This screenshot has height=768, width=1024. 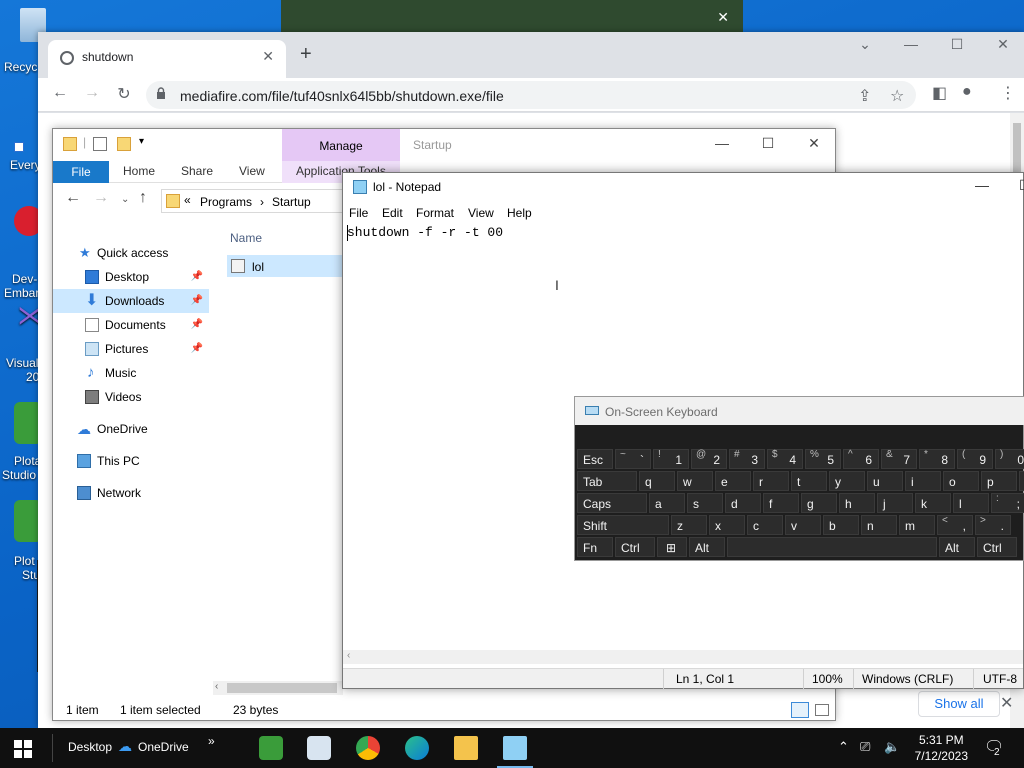 What do you see at coordinates (271, 748) in the screenshot?
I see `taskbar-plota-studio-icon` at bounding box center [271, 748].